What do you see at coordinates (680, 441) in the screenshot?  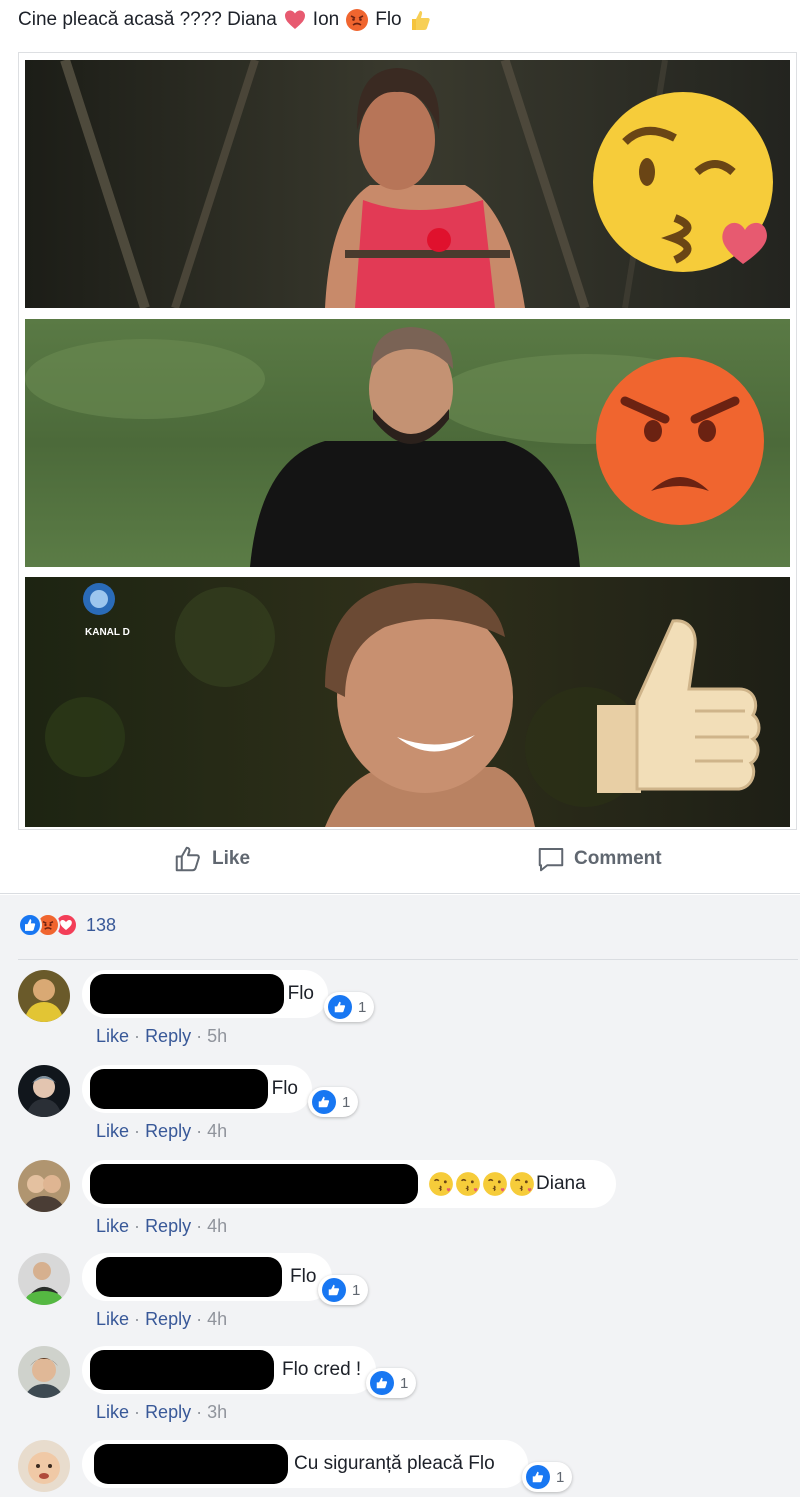 I see `angry-emoji` at bounding box center [680, 441].